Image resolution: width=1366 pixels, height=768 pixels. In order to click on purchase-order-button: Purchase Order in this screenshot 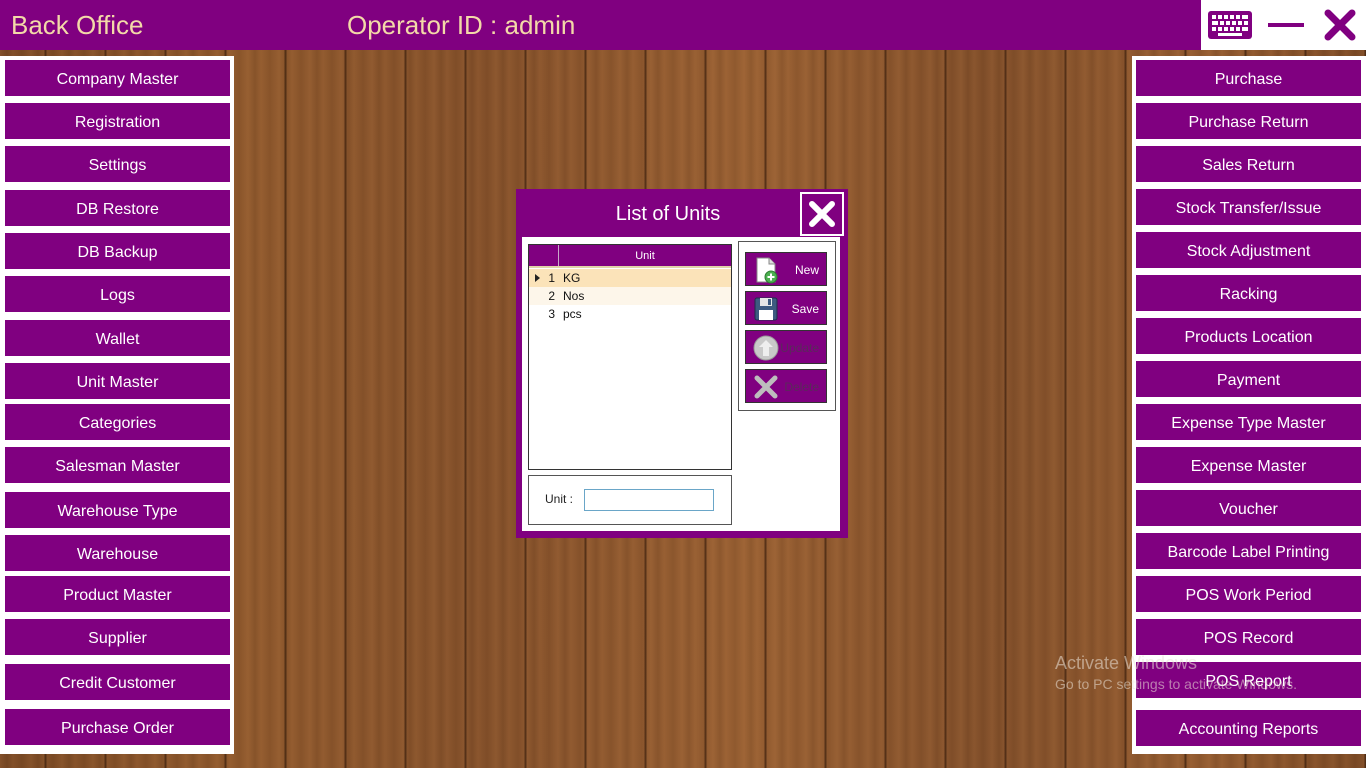, I will do `click(117, 727)`.